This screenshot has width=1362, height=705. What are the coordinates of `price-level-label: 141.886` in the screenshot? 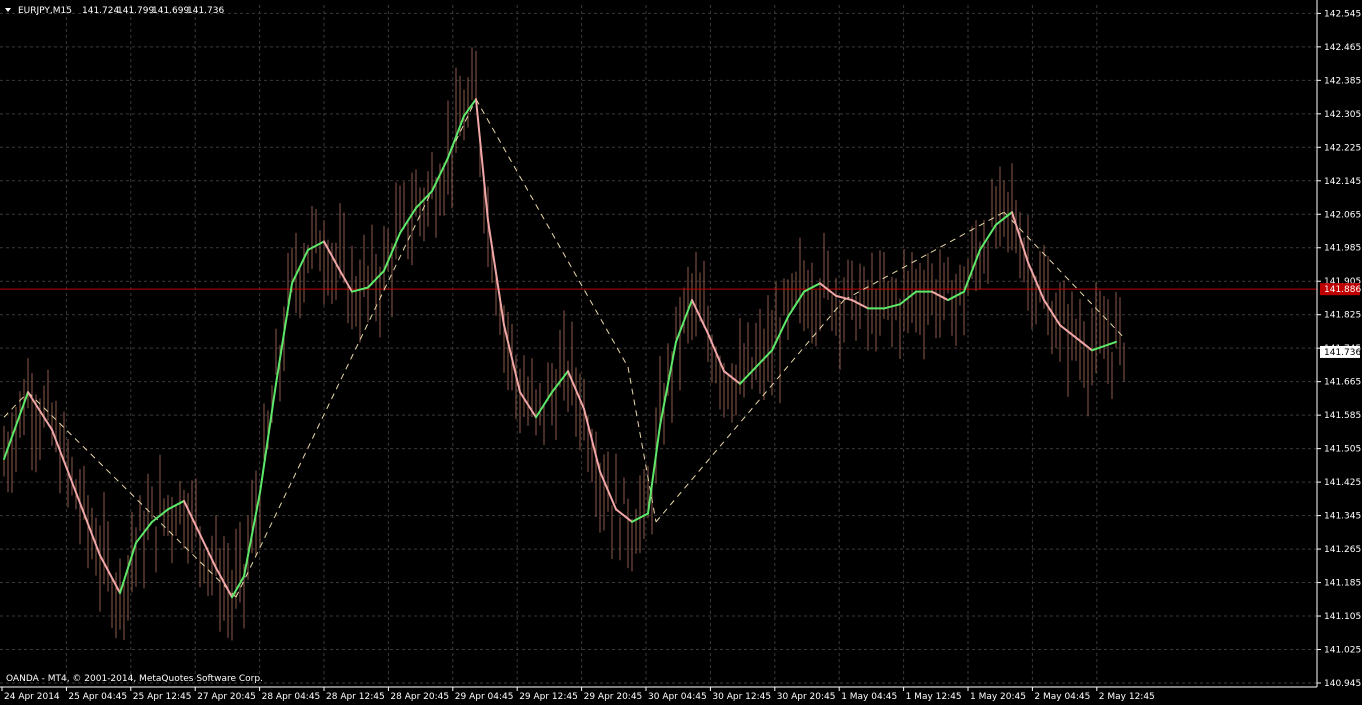 It's located at (1340, 289).